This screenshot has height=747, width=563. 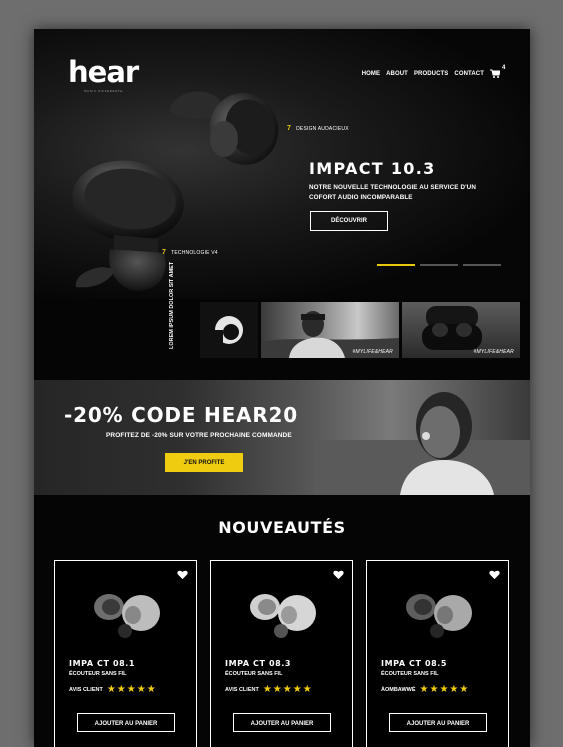 I want to click on callout-label: DESIGN AUDACIEUX, so click(x=322, y=129).